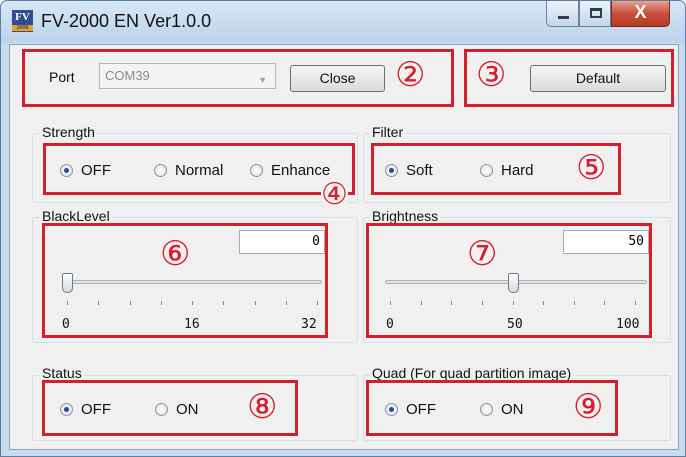  I want to click on default-button: Default, so click(598, 78).